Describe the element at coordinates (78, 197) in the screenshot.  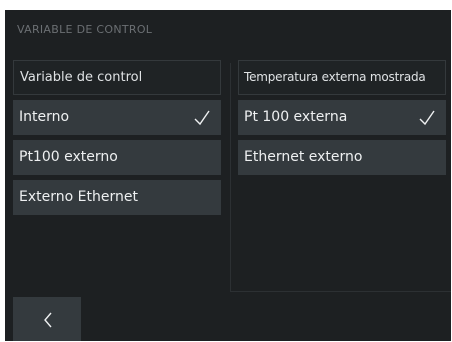
I see `option-label: Externo Ethernet` at that location.